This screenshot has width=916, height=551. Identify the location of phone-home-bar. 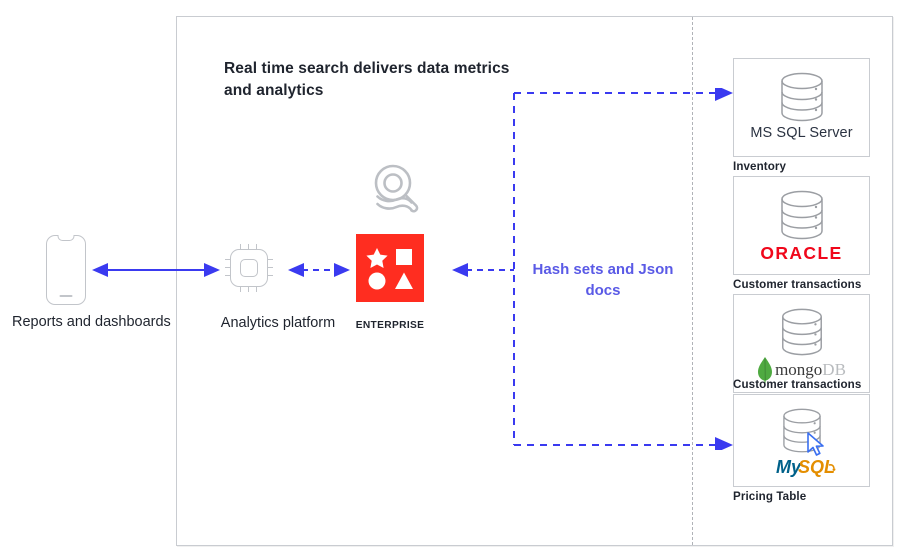
(66, 296).